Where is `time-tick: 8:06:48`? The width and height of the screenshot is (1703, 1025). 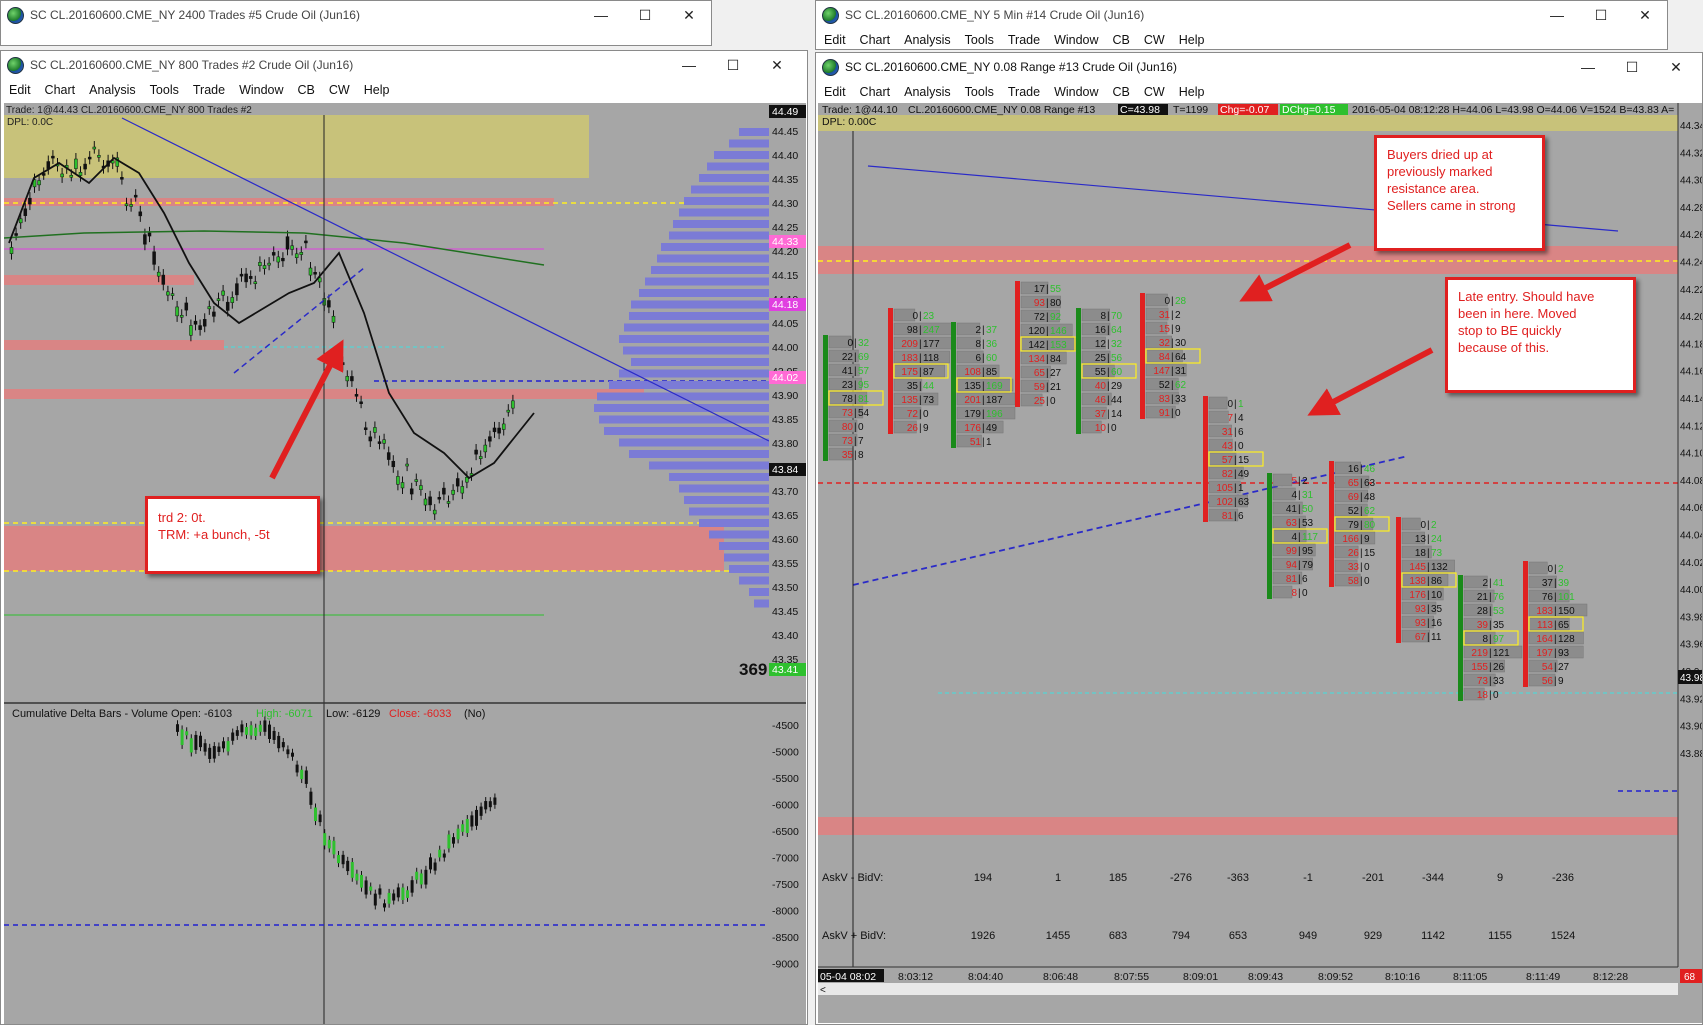 time-tick: 8:06:48 is located at coordinates (1060, 977).